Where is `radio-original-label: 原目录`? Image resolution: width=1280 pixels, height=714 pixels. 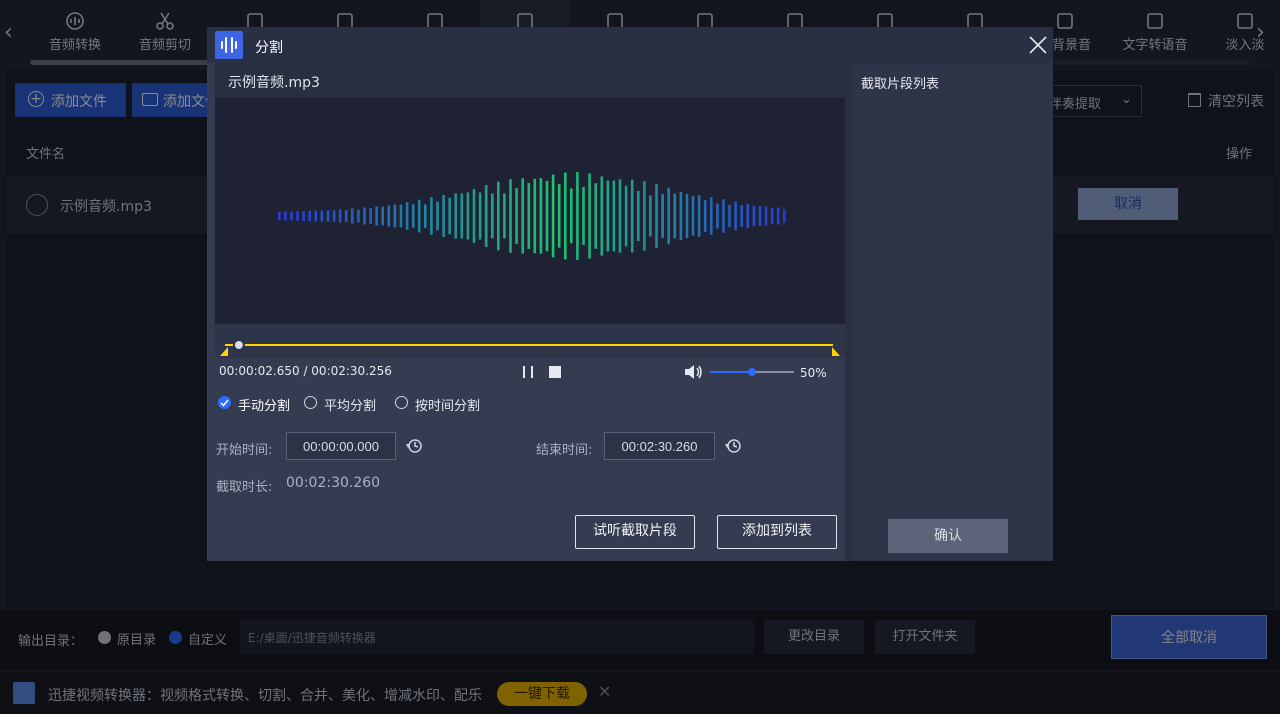 radio-original-label: 原目录 is located at coordinates (137, 640).